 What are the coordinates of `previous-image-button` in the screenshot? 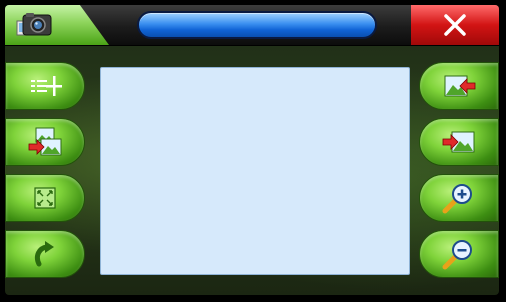 It's located at (459, 86).